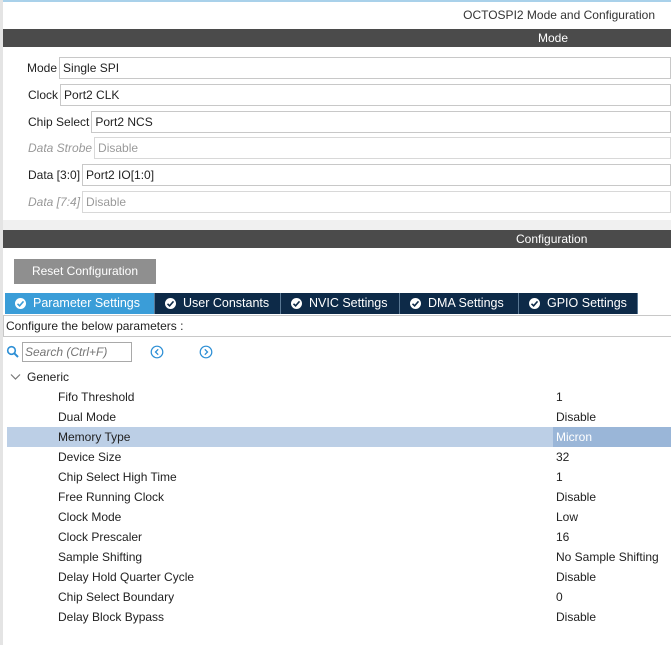 This screenshot has height=645, width=671. Describe the element at coordinates (559, 15) in the screenshot. I see `panel-title: OCTOSPI2 Mode and Configuration` at that location.